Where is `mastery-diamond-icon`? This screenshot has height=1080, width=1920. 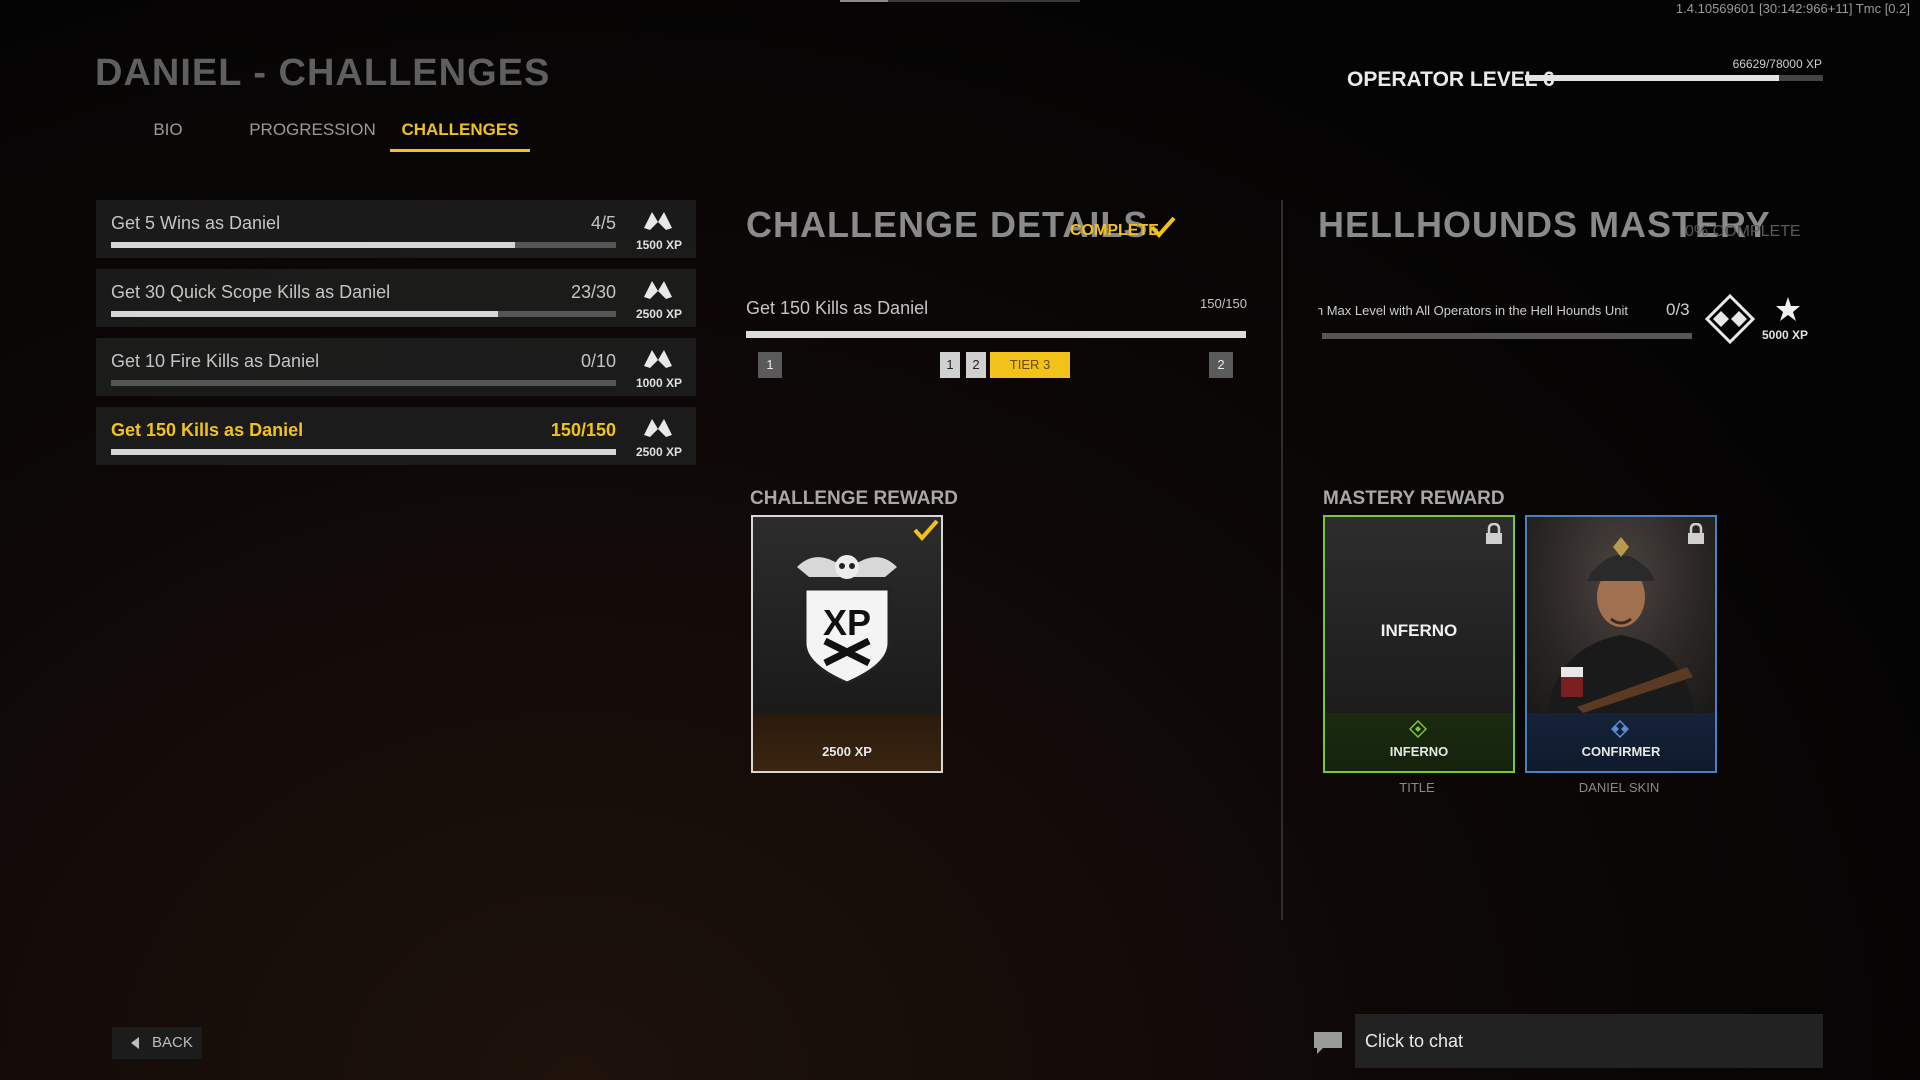
mastery-diamond-icon is located at coordinates (1730, 319).